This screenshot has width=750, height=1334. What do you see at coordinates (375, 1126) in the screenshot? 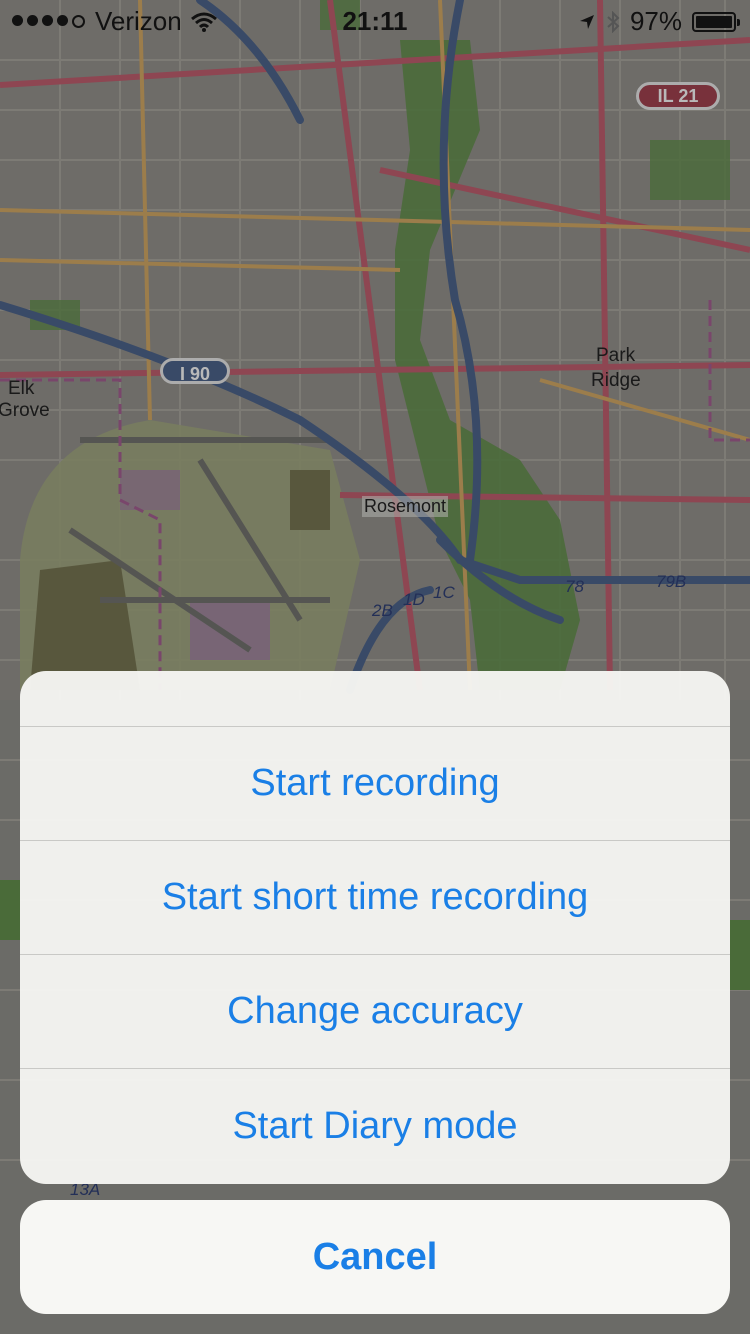
I see `start-diary-mode-button: Start Diary mode` at bounding box center [375, 1126].